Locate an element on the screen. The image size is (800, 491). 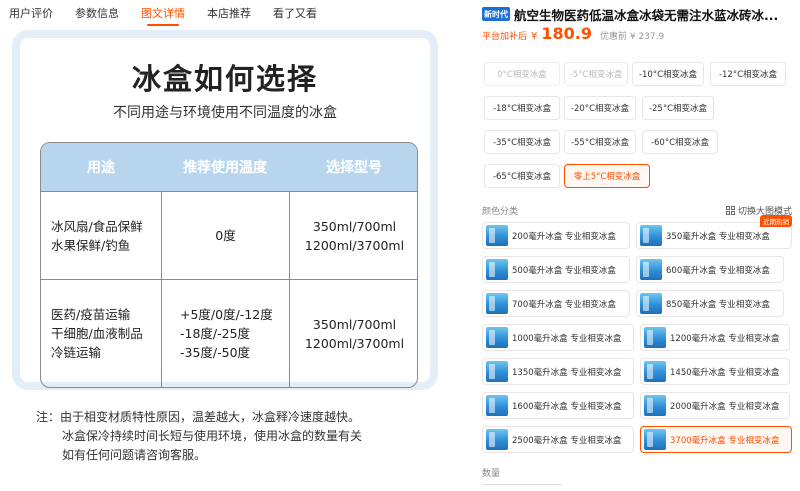
cell-text: 冷链运输 is located at coordinates (76, 352).